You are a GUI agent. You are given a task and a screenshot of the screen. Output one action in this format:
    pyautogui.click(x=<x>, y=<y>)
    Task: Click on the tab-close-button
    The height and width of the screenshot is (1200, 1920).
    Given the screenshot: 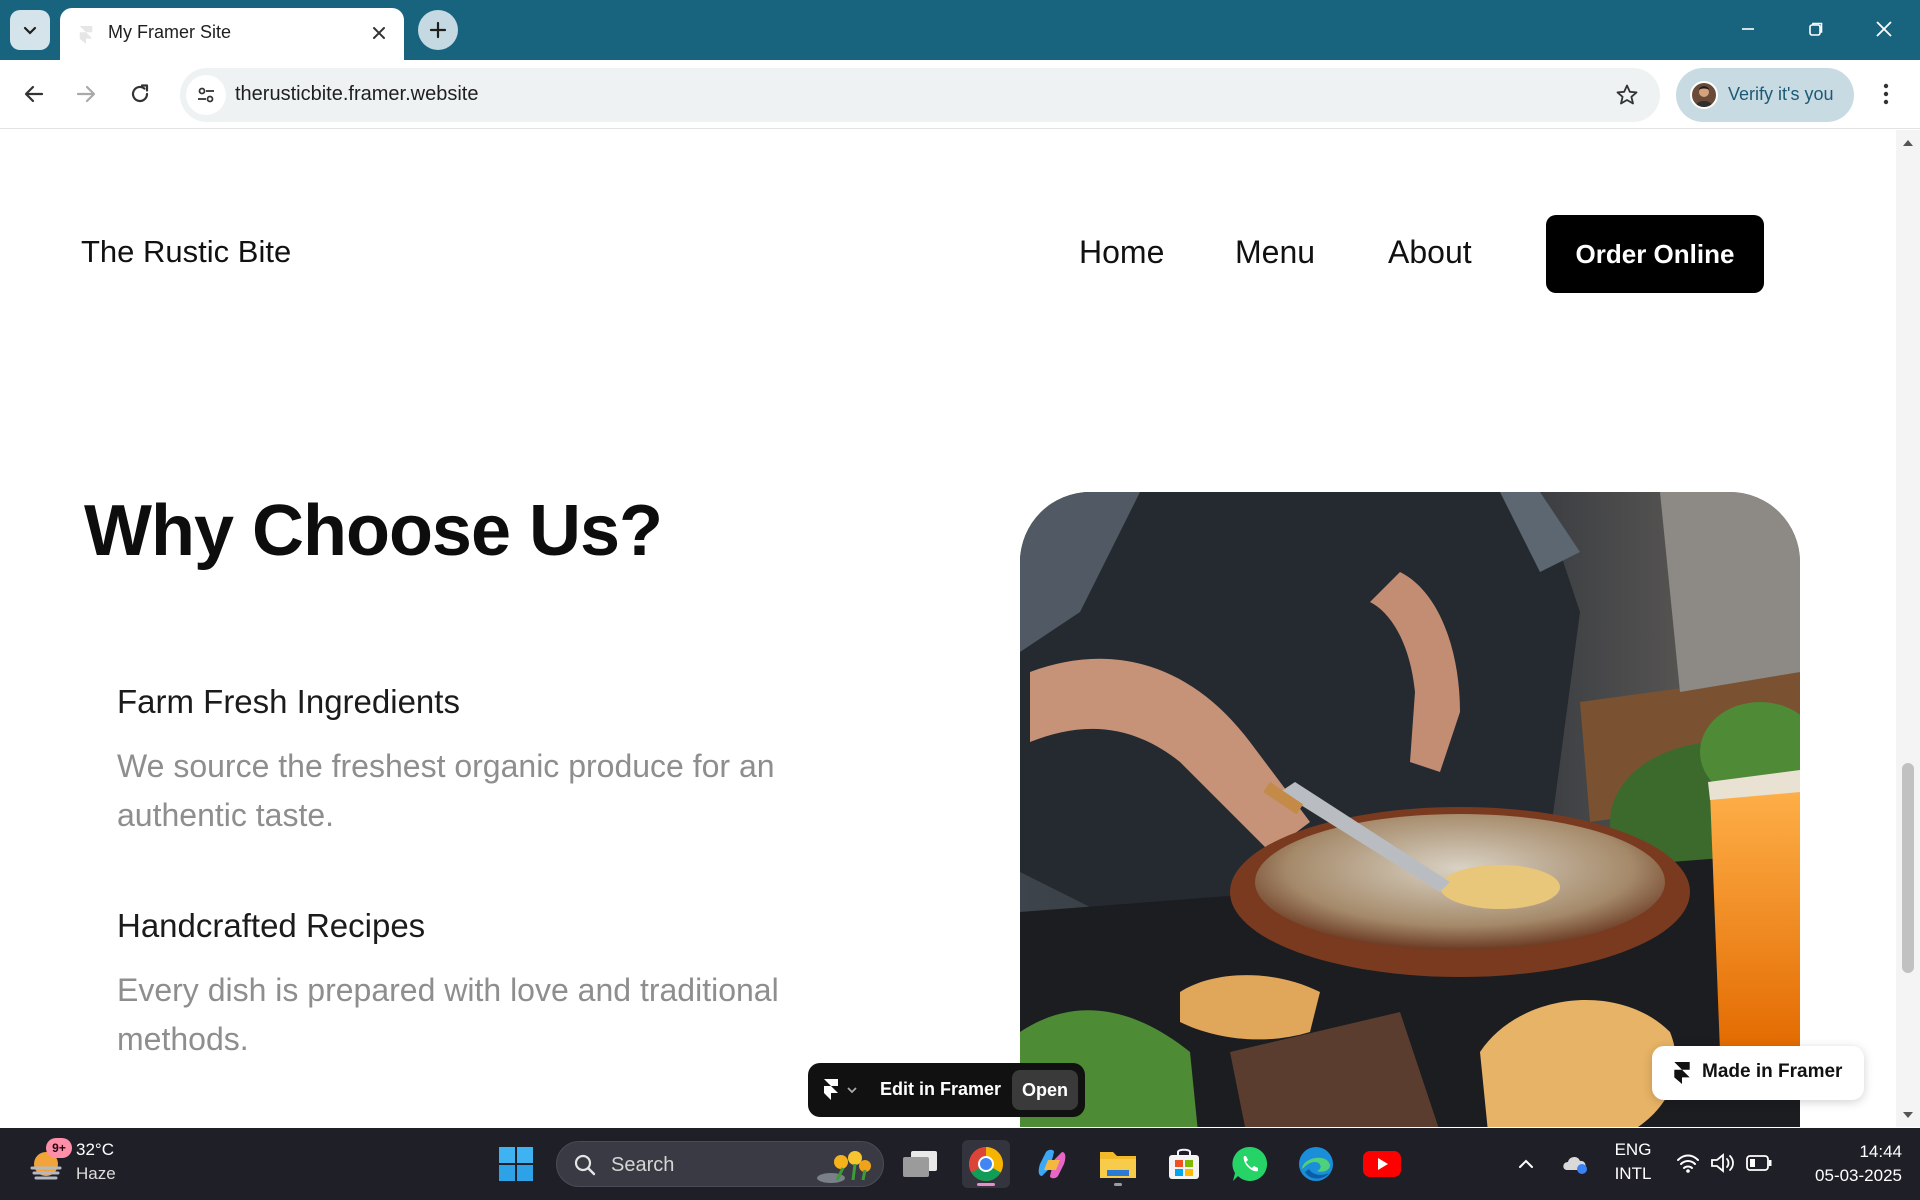 What is the action you would take?
    pyautogui.click(x=379, y=33)
    